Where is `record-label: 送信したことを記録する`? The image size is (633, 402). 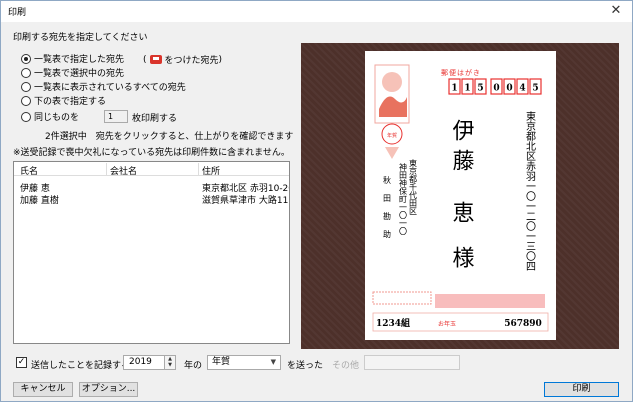
record-label: 送信したことを記録する is located at coordinates (81, 366).